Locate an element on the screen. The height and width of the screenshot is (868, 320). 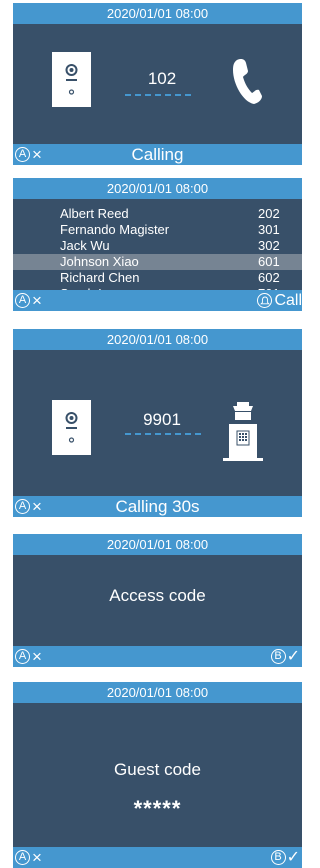
list-item: Albert Reed 202 is located at coordinates (157, 214).